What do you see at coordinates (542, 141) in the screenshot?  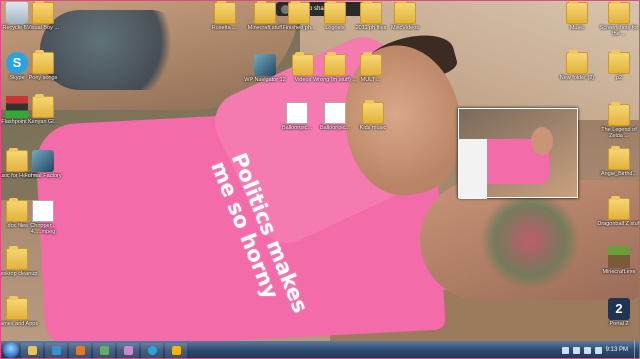 I see `thumbnail-head` at bounding box center [542, 141].